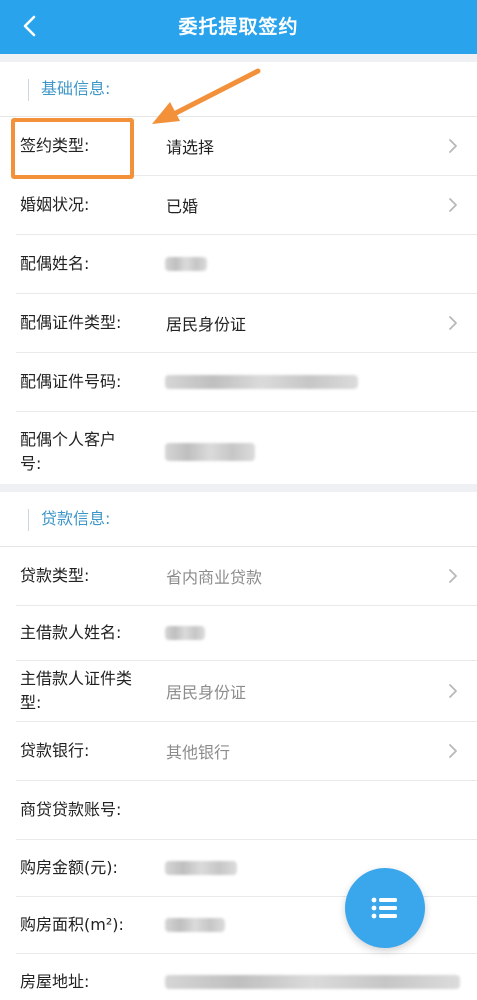  I want to click on field-label: 配偶证件号码:, so click(71, 381).